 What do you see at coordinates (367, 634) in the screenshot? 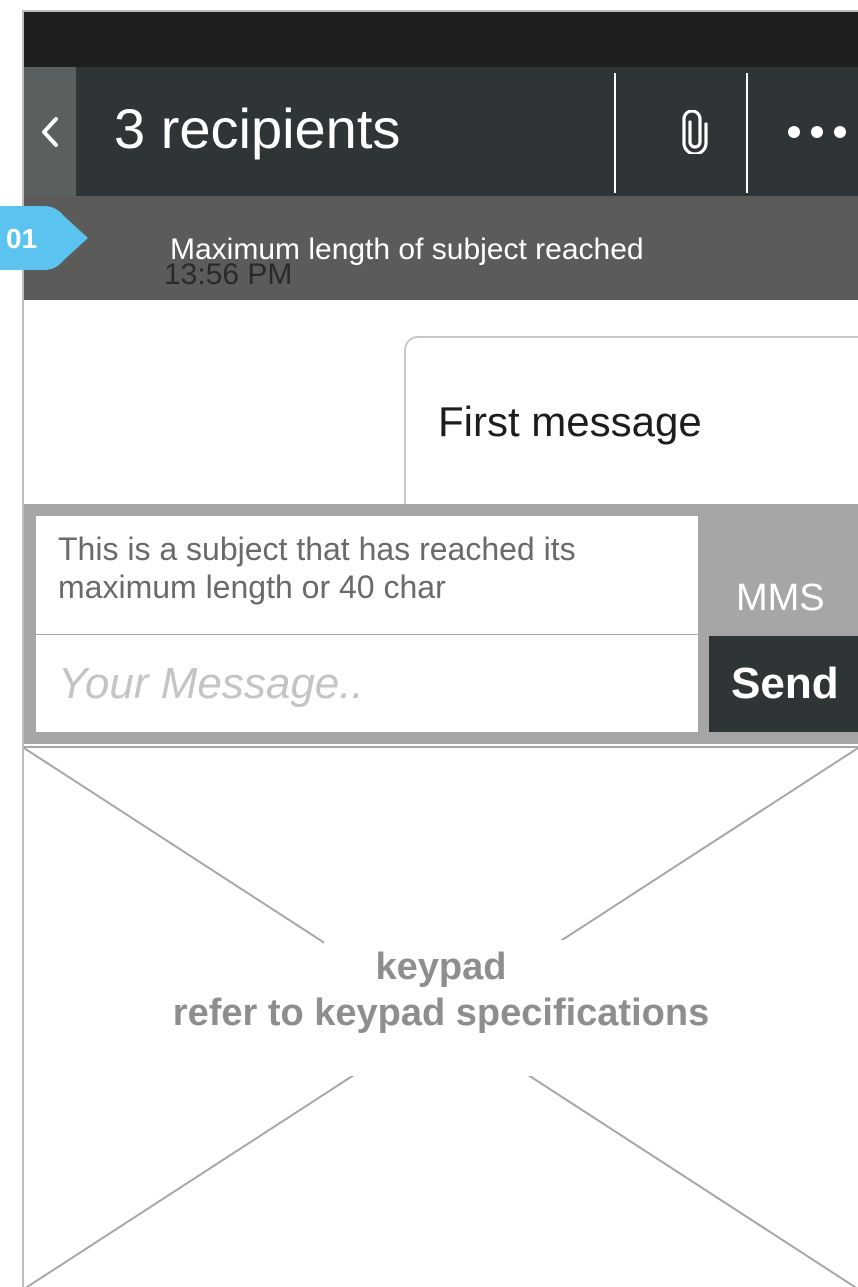
I see `composer-divider` at bounding box center [367, 634].